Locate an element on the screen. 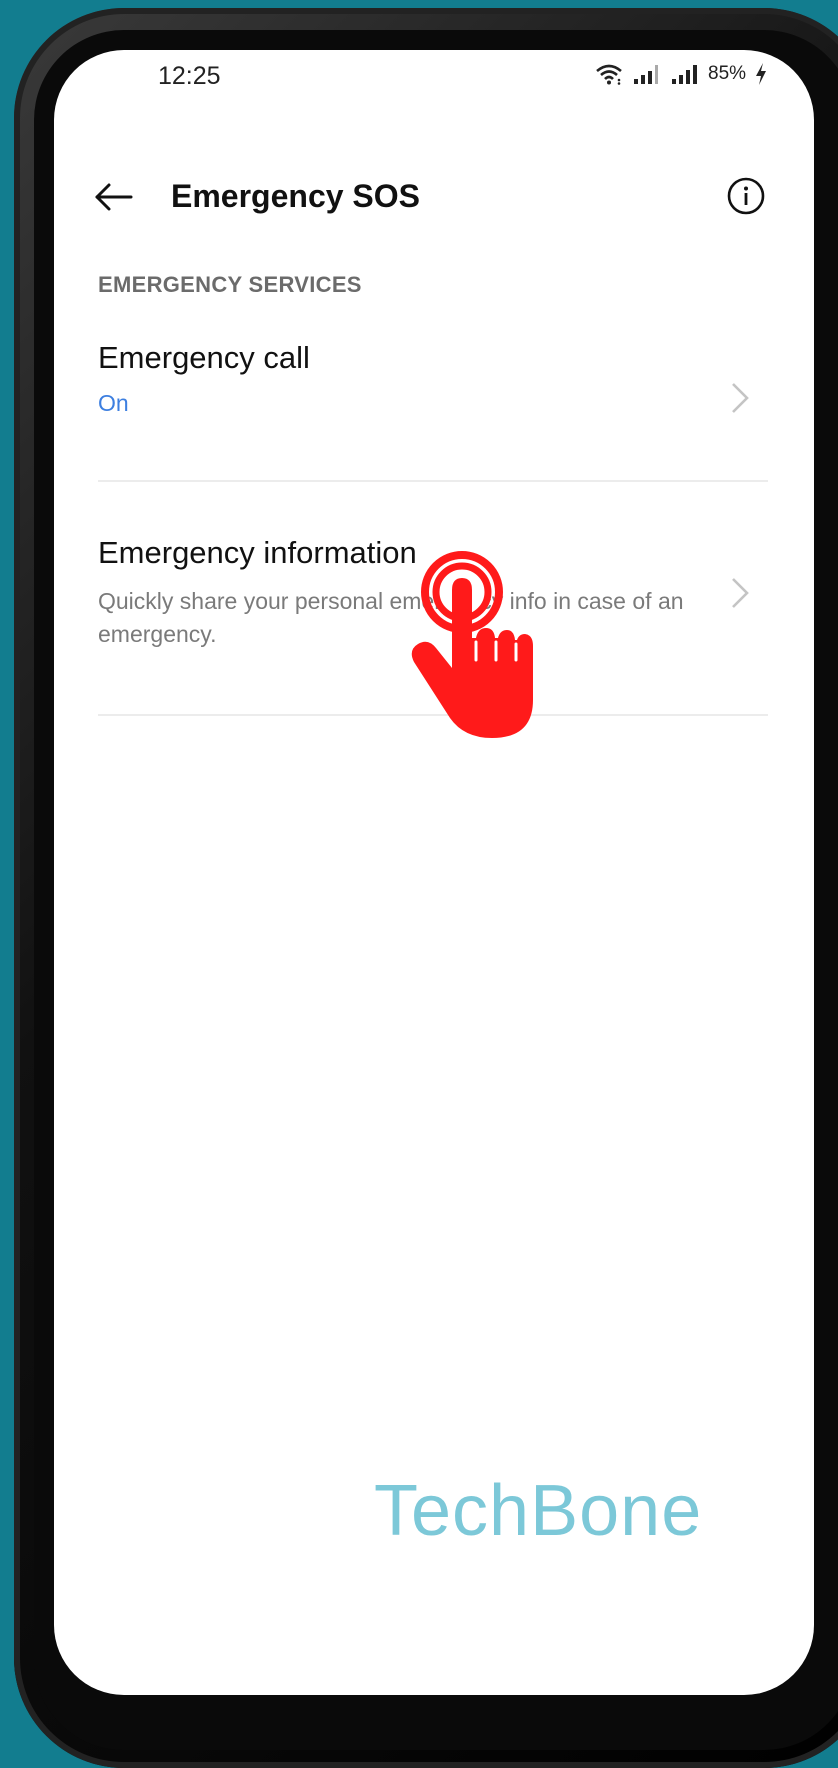  signal-icon-sim1 is located at coordinates (647, 74).